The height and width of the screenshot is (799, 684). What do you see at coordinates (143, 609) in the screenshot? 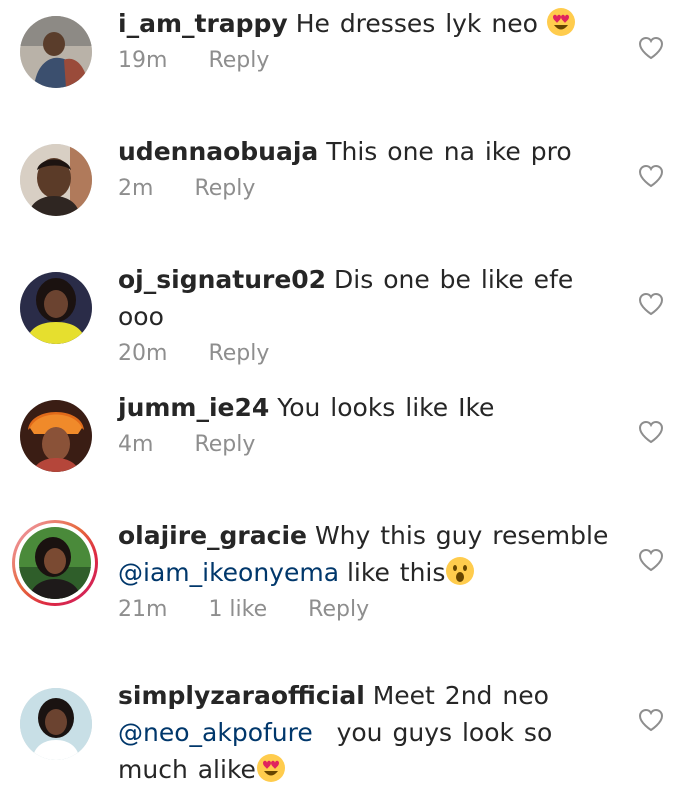
I see `comment-timestamp: 21m` at bounding box center [143, 609].